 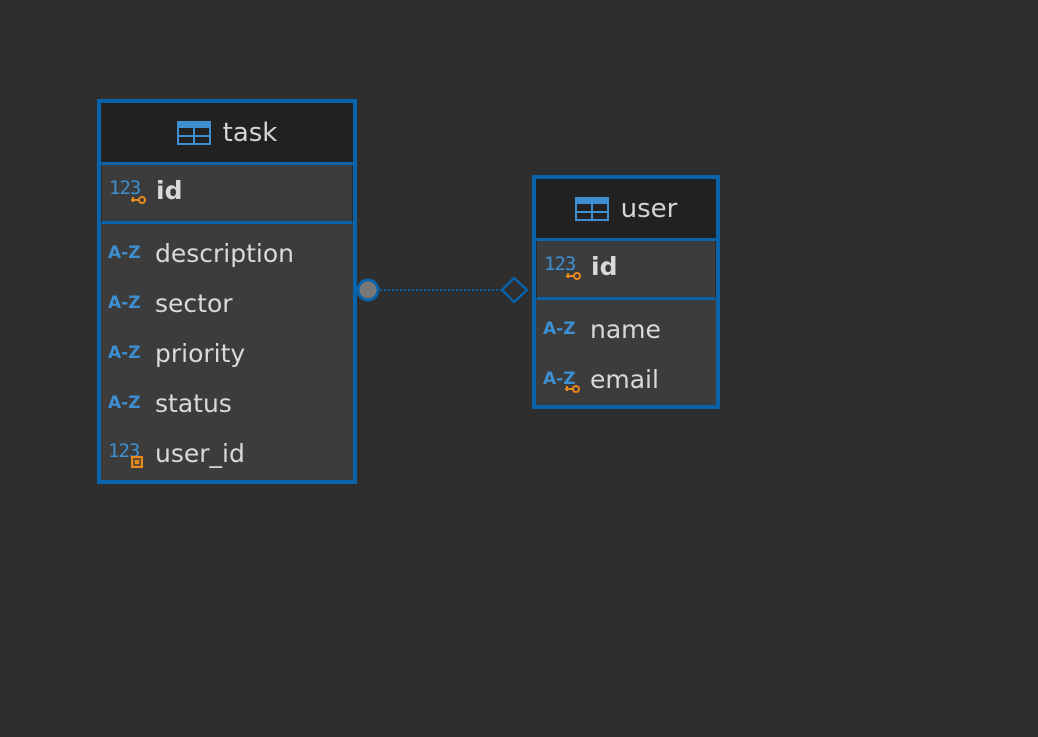 I want to click on column-name: name, so click(x=625, y=329).